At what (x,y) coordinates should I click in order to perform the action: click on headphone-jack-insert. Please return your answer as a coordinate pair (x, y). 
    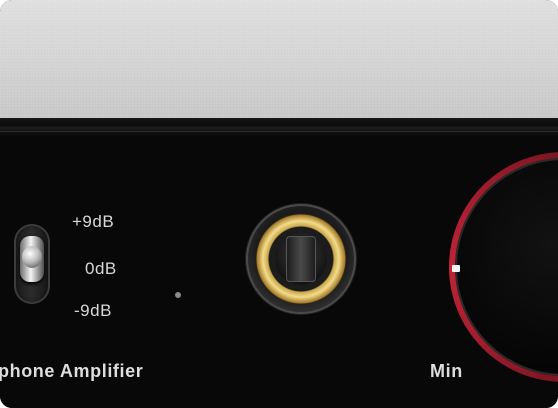
    Looking at the image, I should click on (301, 259).